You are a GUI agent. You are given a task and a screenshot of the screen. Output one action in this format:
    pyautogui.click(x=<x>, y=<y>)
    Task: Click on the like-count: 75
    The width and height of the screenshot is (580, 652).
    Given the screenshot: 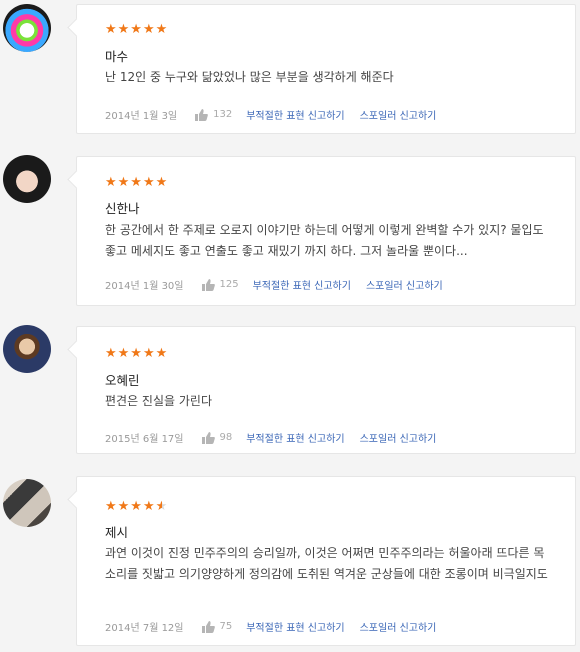 What is the action you would take?
    pyautogui.click(x=226, y=626)
    